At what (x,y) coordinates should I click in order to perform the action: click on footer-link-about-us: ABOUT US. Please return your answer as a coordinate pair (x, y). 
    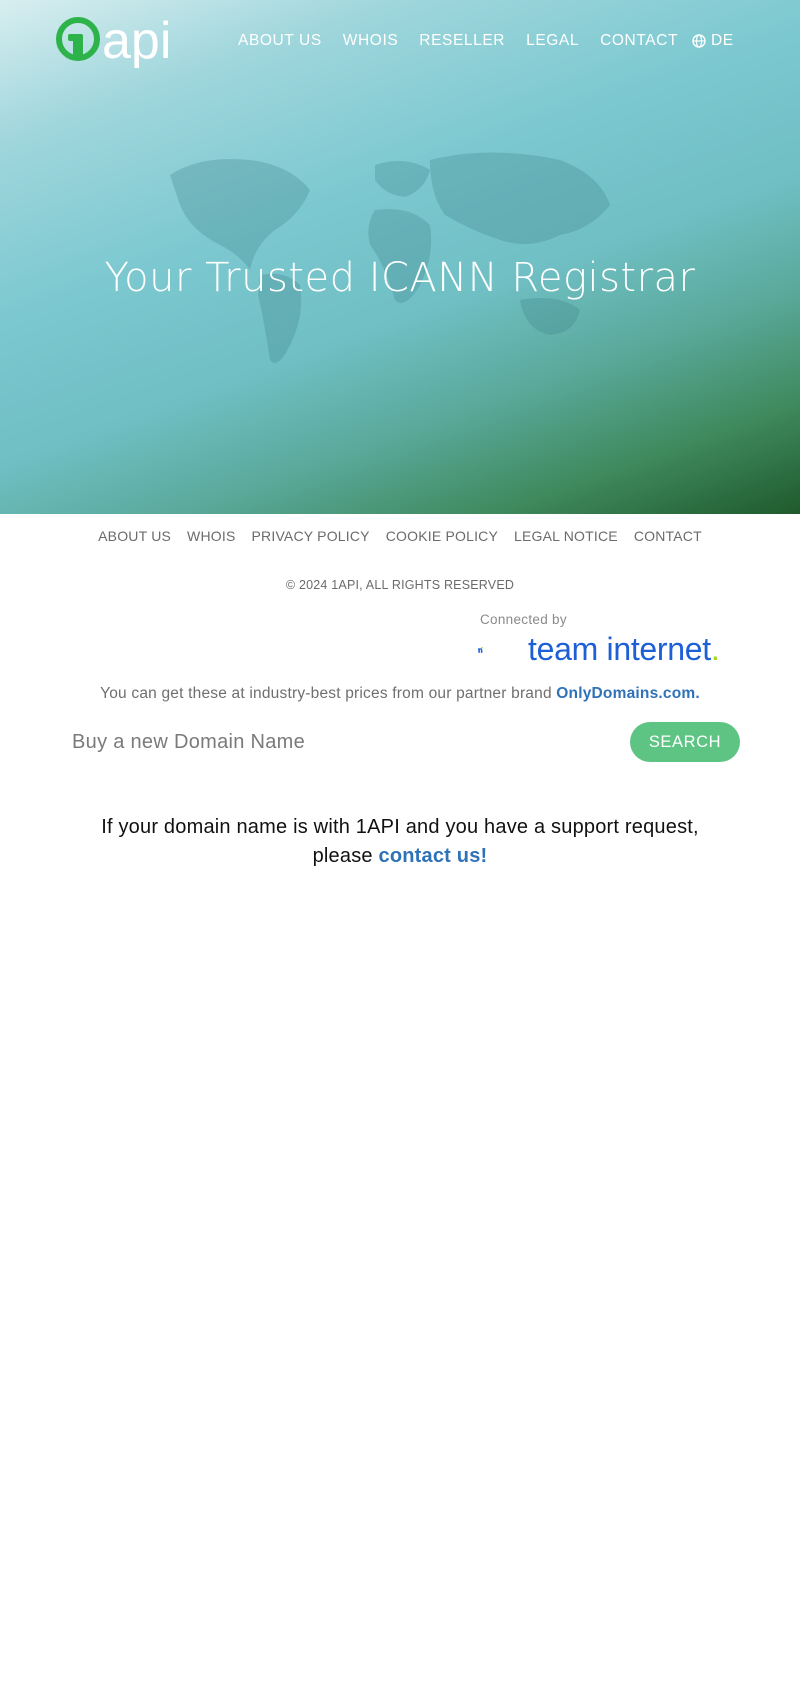
    Looking at the image, I should click on (134, 536).